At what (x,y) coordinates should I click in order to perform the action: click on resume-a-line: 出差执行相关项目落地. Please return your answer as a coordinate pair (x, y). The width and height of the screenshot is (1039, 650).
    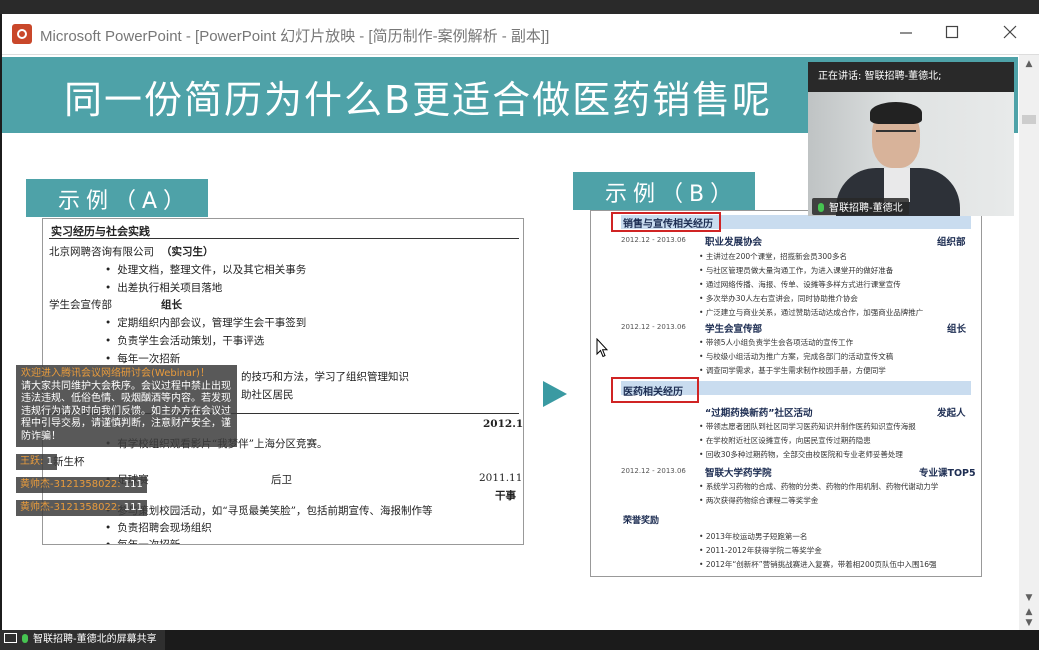
    Looking at the image, I should click on (163, 287).